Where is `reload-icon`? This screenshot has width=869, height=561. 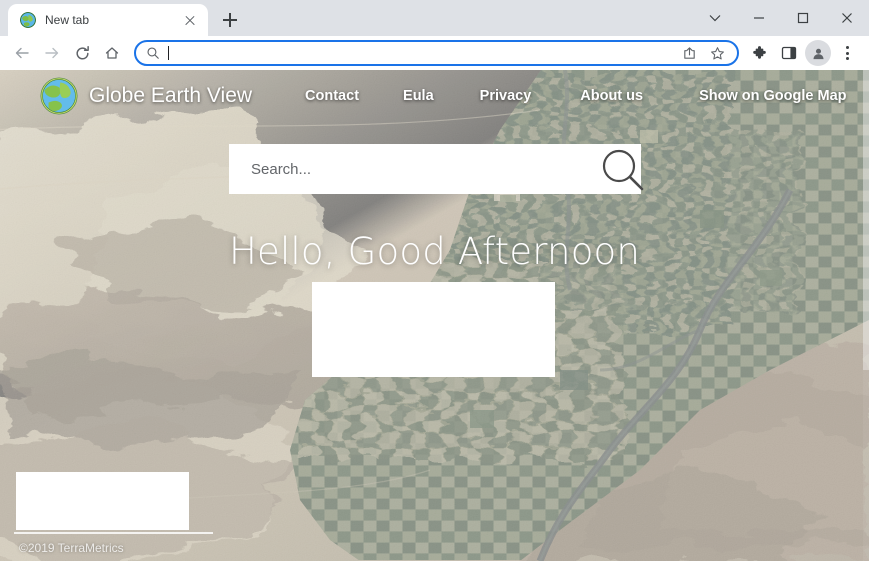 reload-icon is located at coordinates (82, 53).